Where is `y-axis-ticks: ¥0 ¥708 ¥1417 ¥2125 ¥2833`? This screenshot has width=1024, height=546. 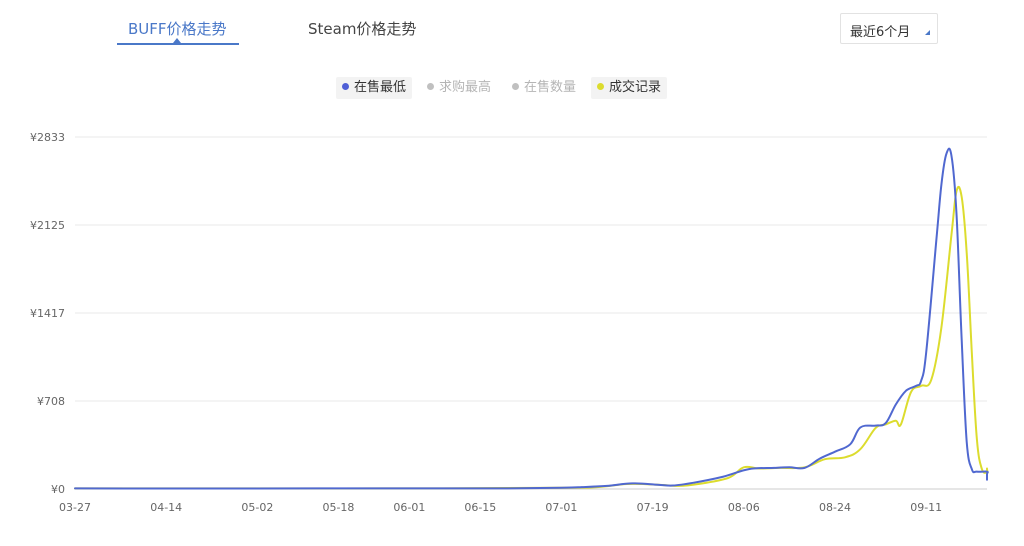
y-axis-ticks: ¥0 ¥708 ¥1417 ¥2125 ¥2833 is located at coordinates (47, 313).